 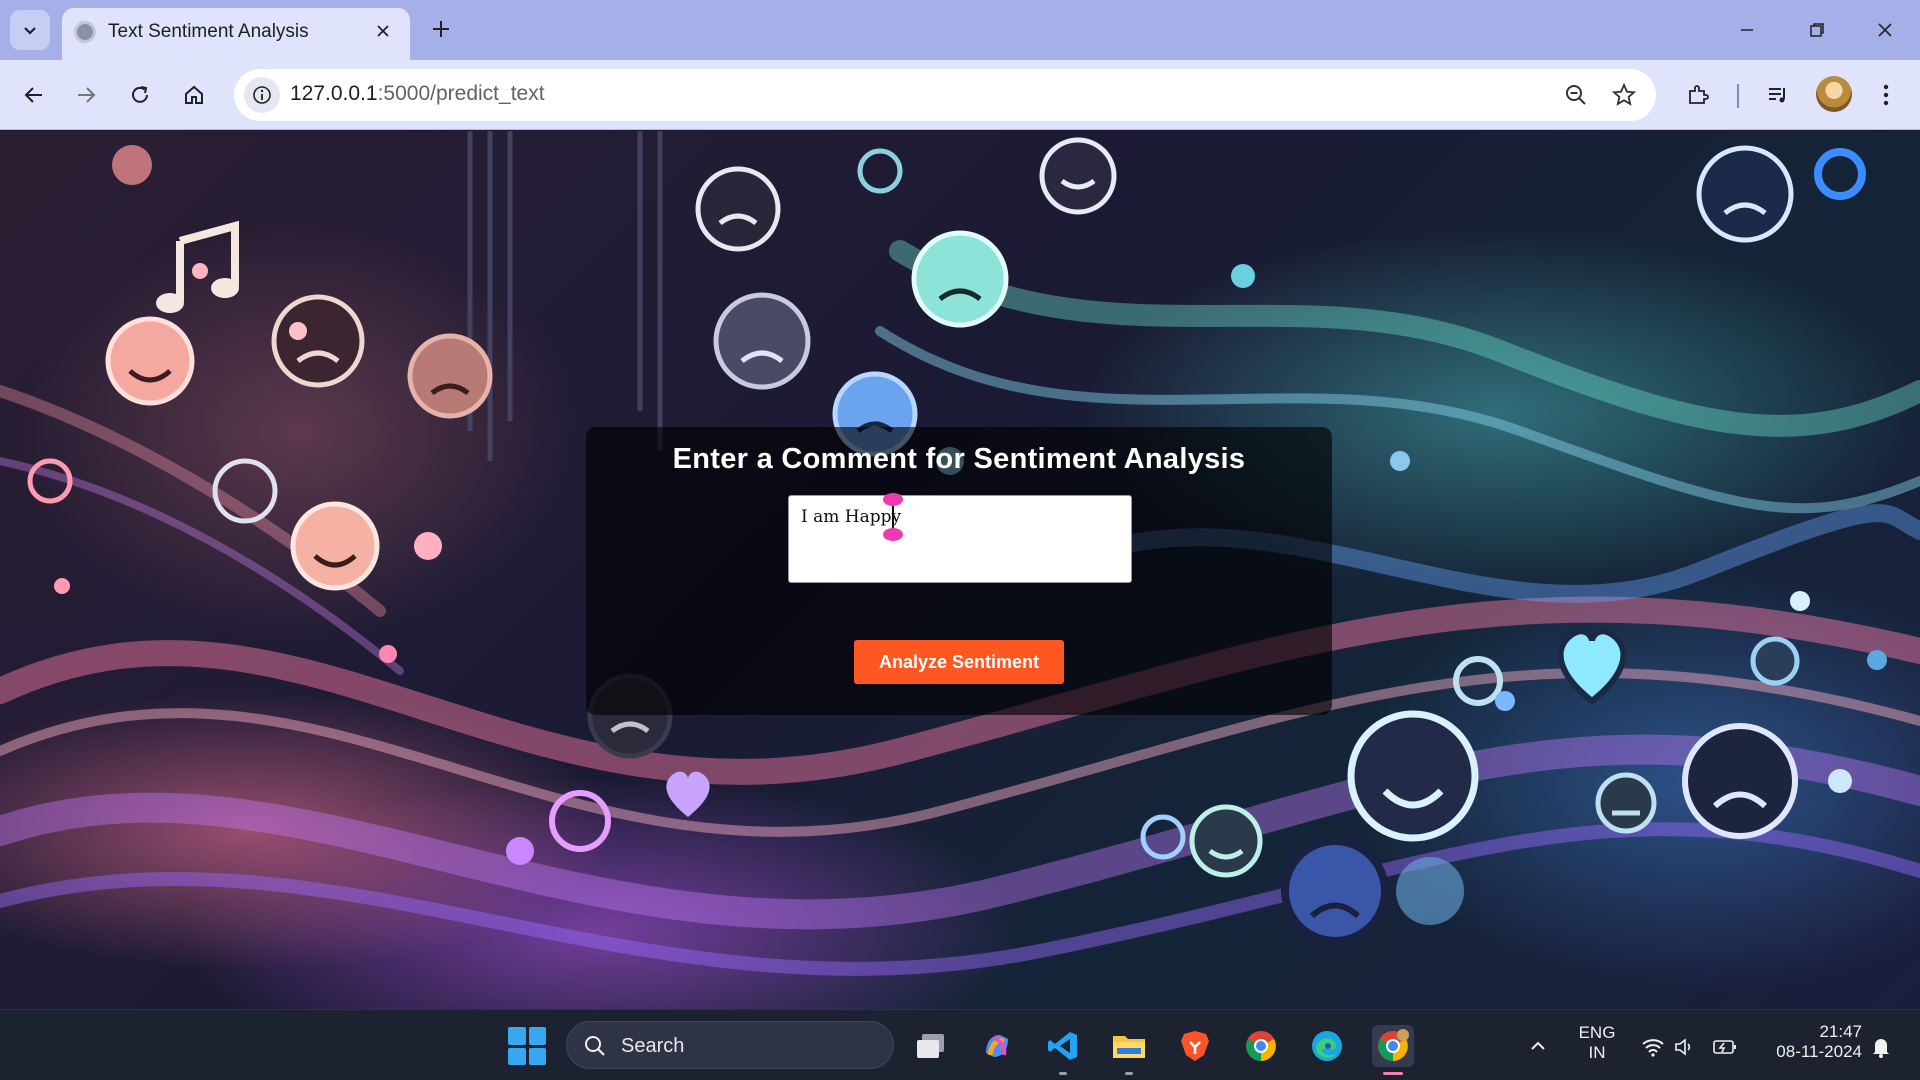 I want to click on star-icon, so click(x=1624, y=94).